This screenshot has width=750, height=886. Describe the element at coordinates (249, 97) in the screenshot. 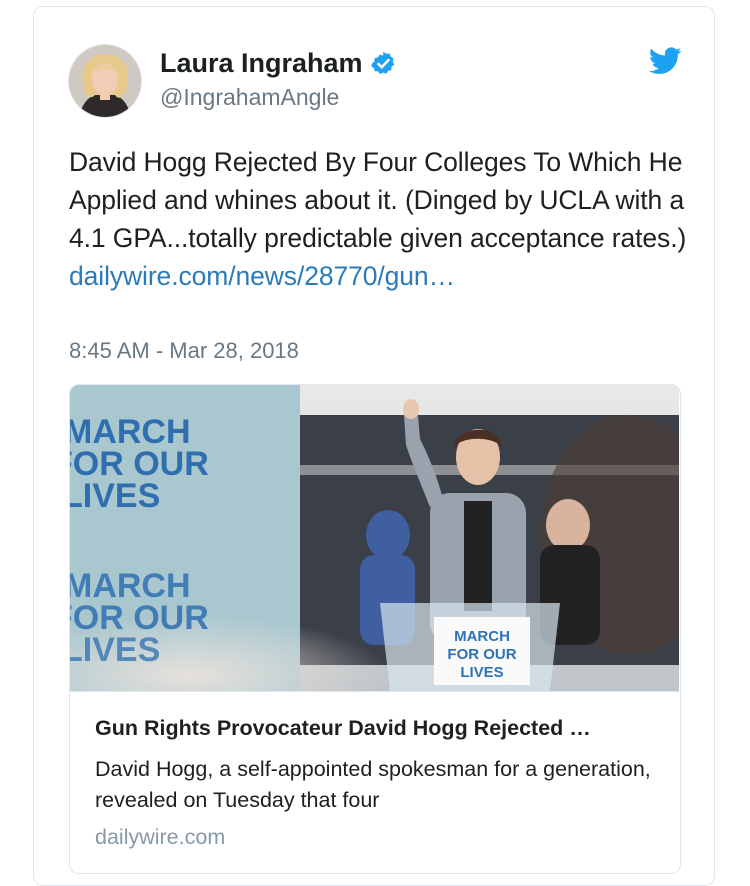

I see `author-handle: @IngrahamAngle` at that location.